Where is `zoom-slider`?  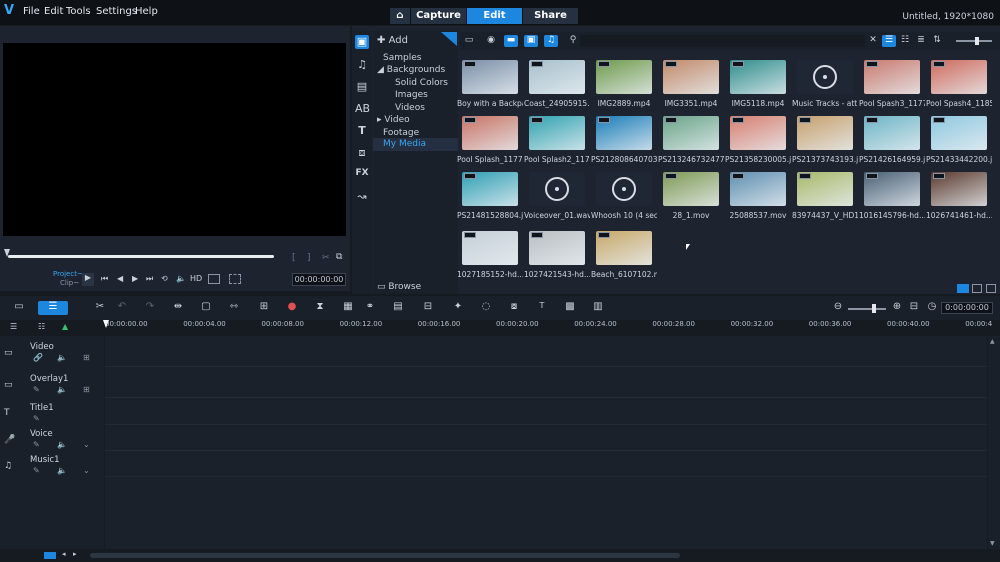 zoom-slider is located at coordinates (867, 309).